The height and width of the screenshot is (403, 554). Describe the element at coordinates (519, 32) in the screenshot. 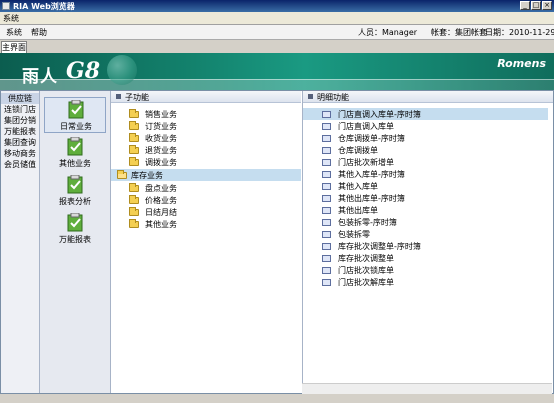

I see `date-label: 日期：2010-11-29` at that location.